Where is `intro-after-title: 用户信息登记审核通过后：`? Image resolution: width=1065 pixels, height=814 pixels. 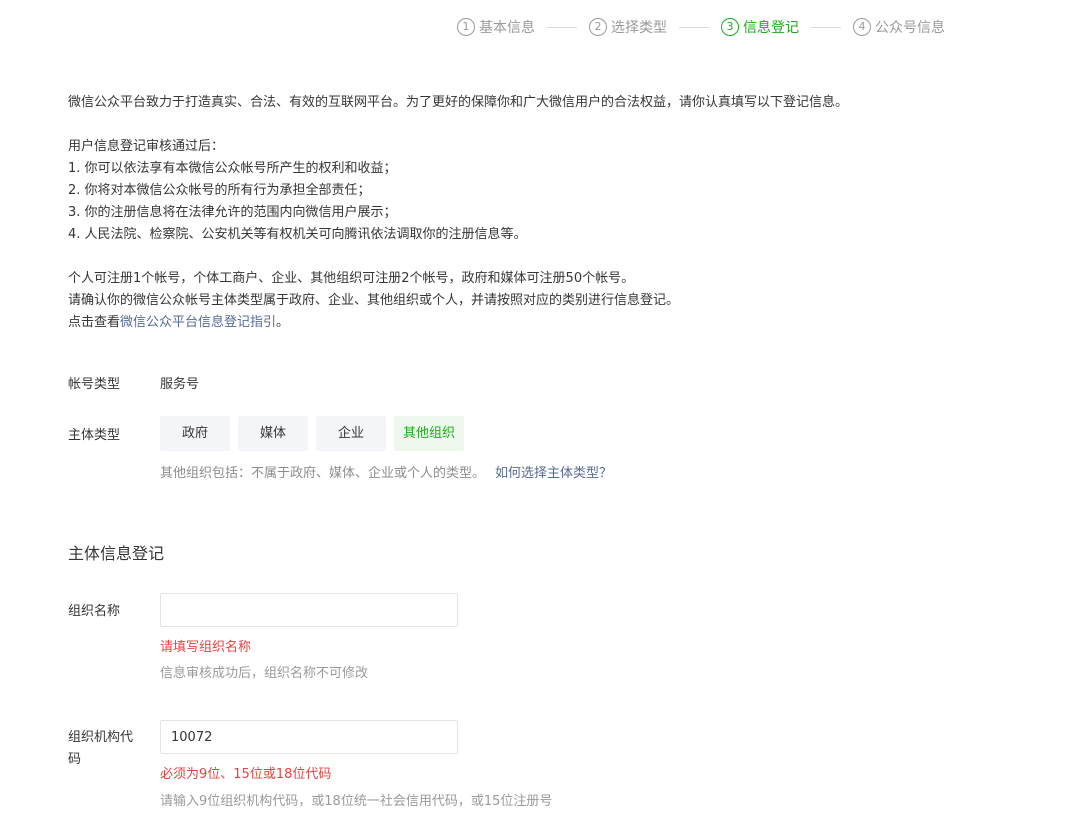
intro-after-title: 用户信息登记审核通过后： is located at coordinates (146, 146).